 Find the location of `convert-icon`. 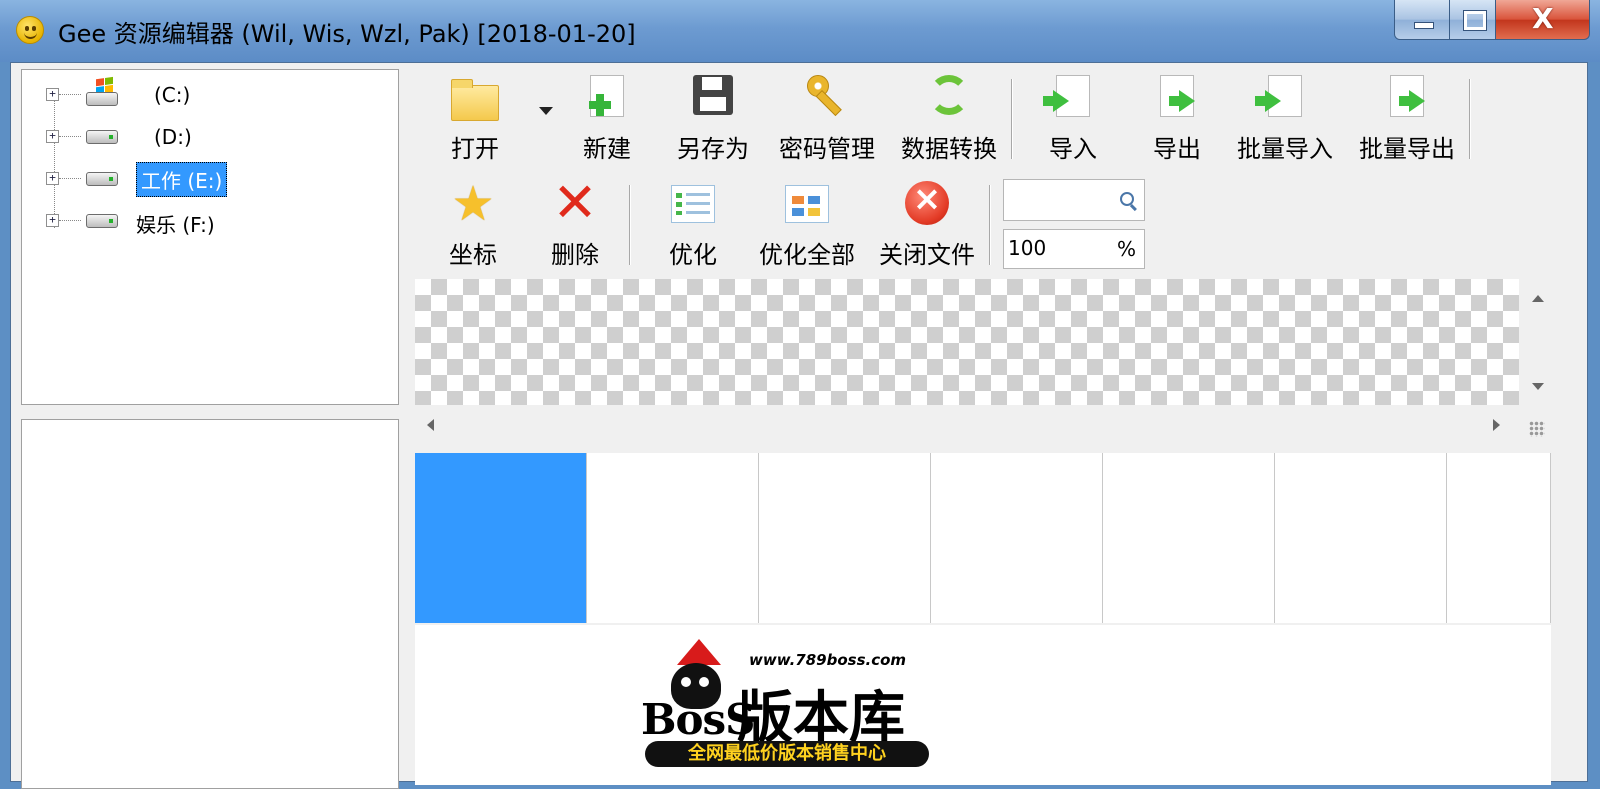

convert-icon is located at coordinates (949, 95).